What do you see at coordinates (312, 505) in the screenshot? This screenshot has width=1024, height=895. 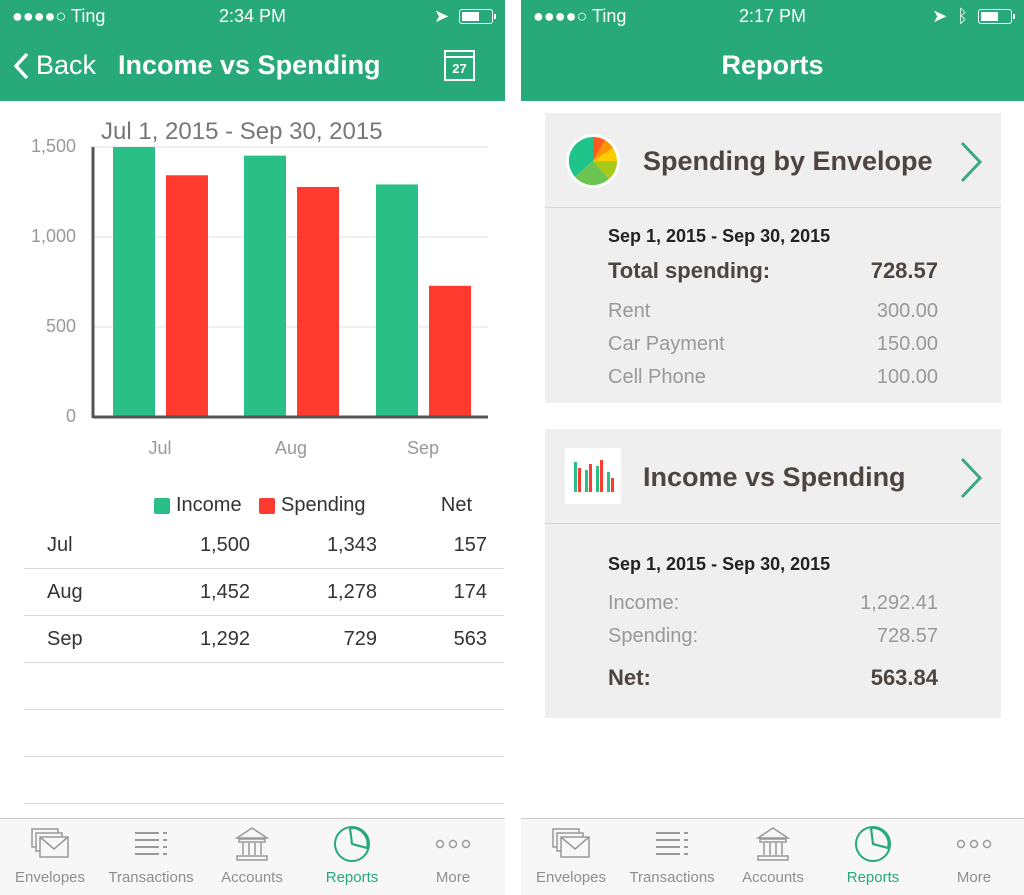 I see `legend-spending: Spending` at bounding box center [312, 505].